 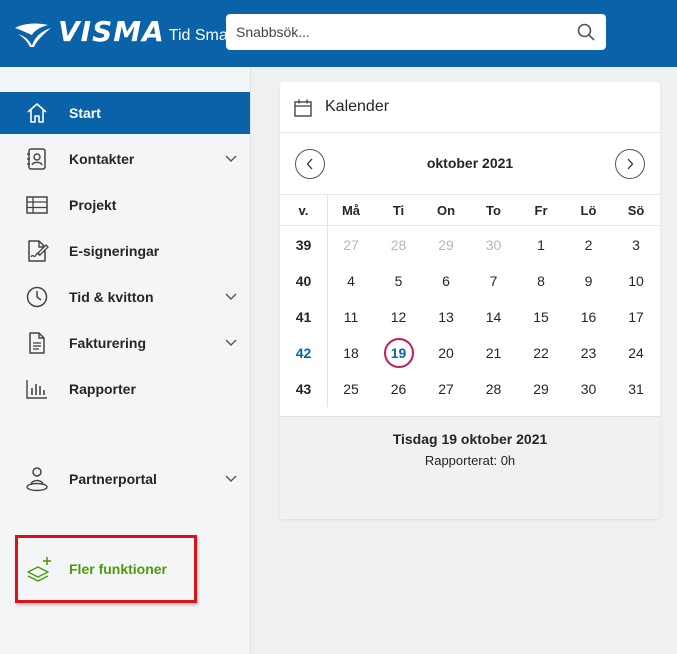 I want to click on weekday-header: Ti, so click(x=398, y=210).